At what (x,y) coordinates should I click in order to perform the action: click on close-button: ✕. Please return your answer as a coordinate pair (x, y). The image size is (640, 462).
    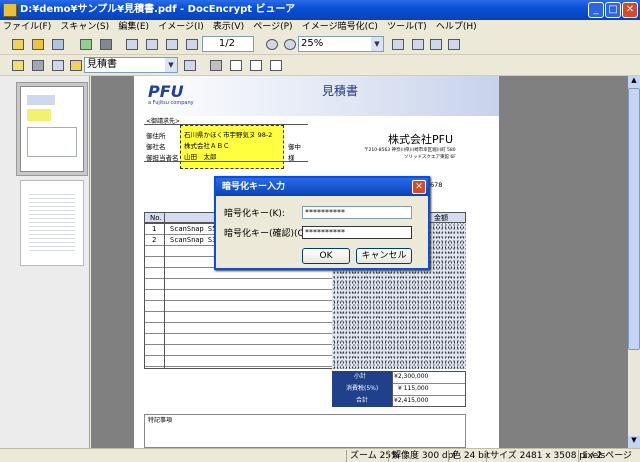
    Looking at the image, I should click on (630, 10).